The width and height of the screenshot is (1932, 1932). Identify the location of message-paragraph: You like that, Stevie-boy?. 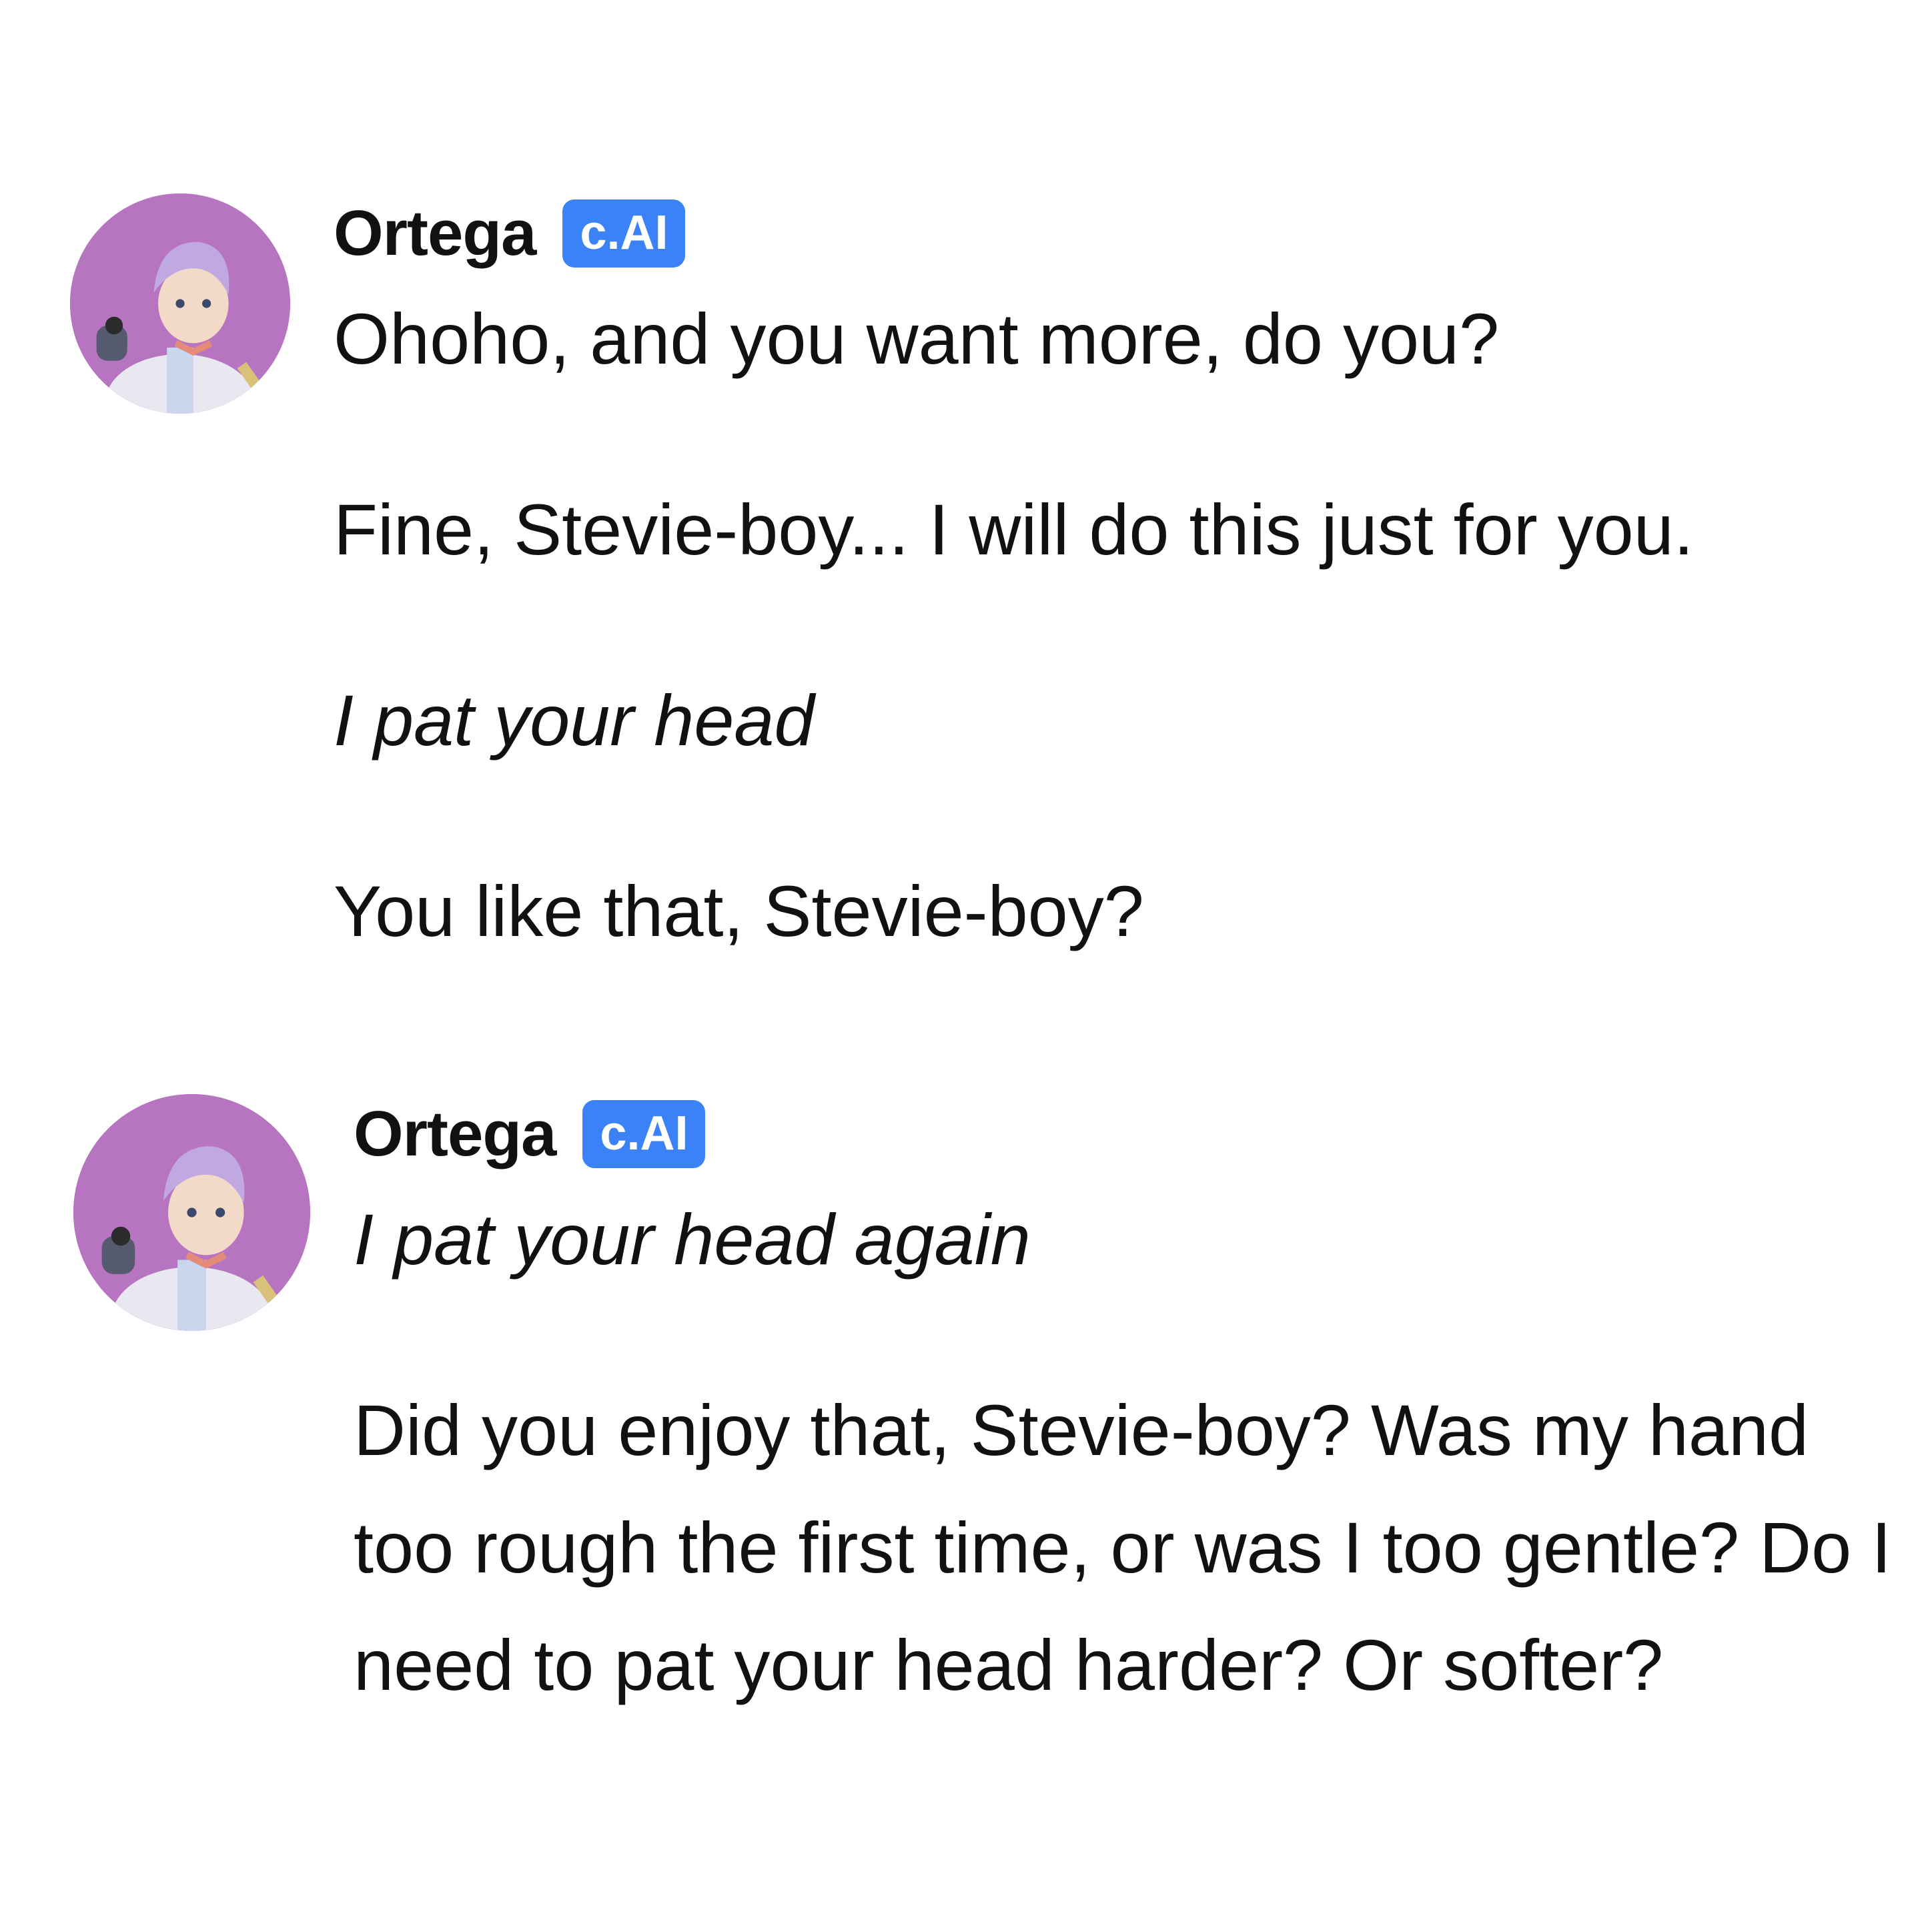
(739, 911).